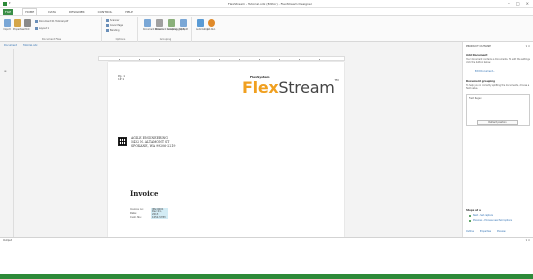  I want to click on app-icon, so click(5, 4).